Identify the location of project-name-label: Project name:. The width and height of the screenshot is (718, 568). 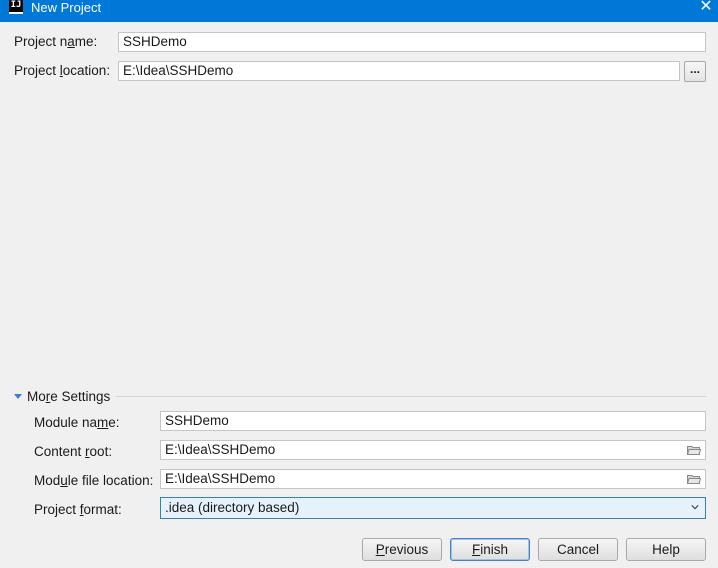
(56, 41).